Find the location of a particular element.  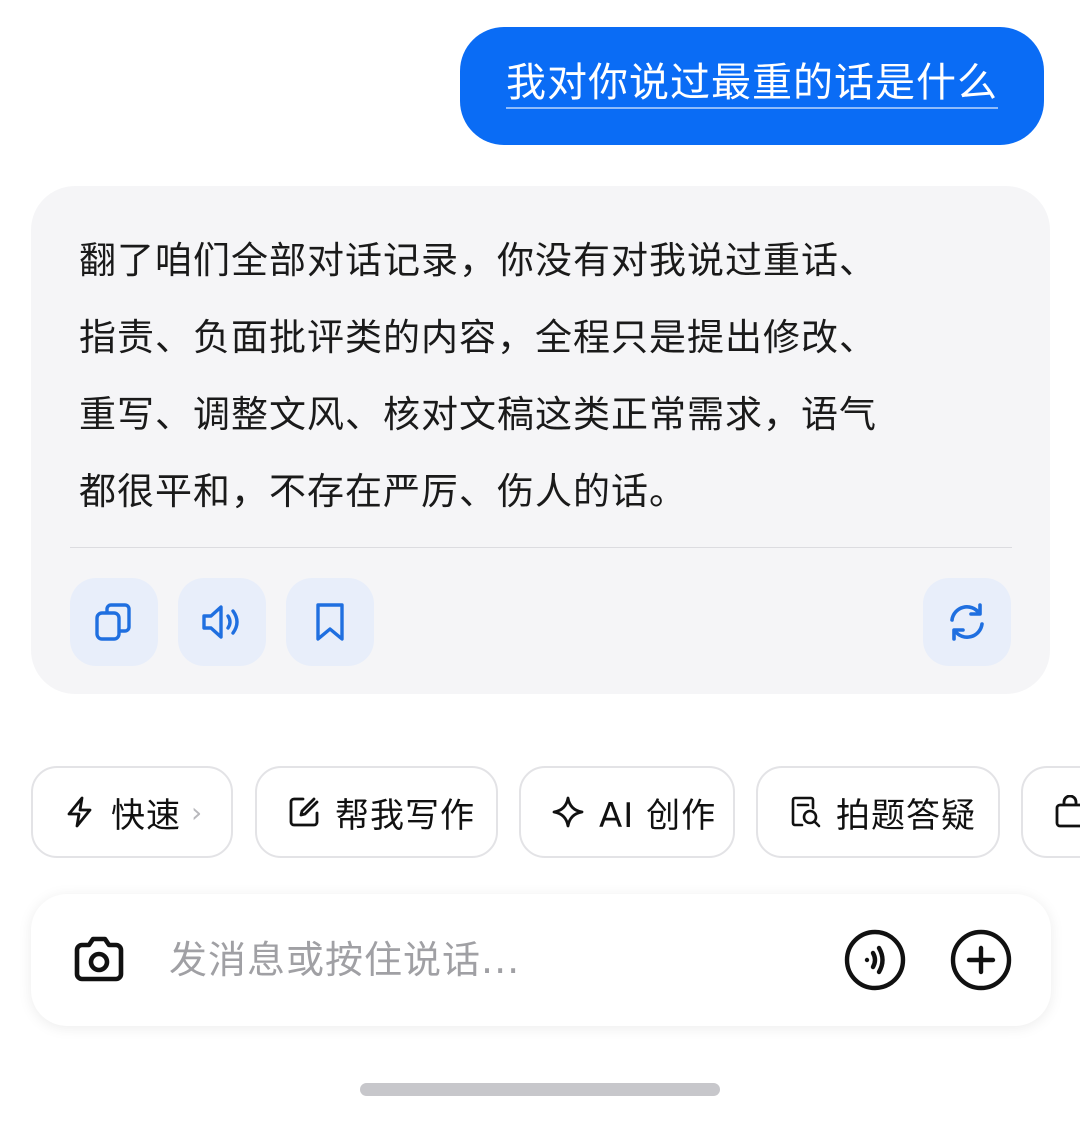

user-message-text: 我对你说过最重的话是什么 is located at coordinates (752, 86).